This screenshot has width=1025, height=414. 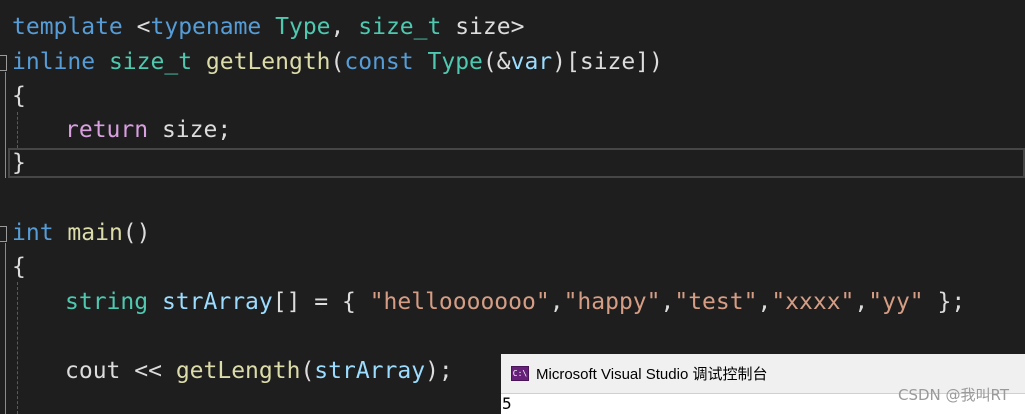 I want to click on paren-close: );, so click(x=439, y=371).